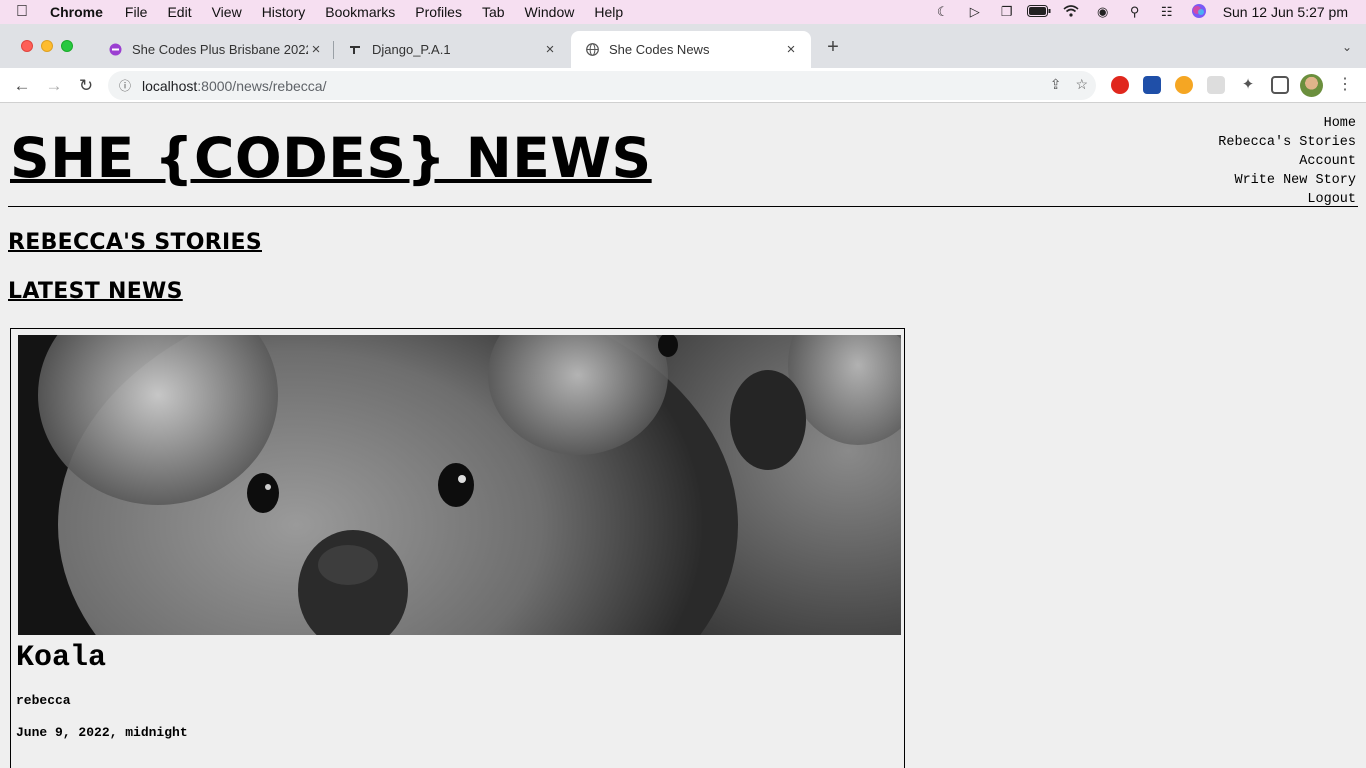 Image resolution: width=1366 pixels, height=768 pixels. I want to click on new-tab-button: +, so click(833, 49).